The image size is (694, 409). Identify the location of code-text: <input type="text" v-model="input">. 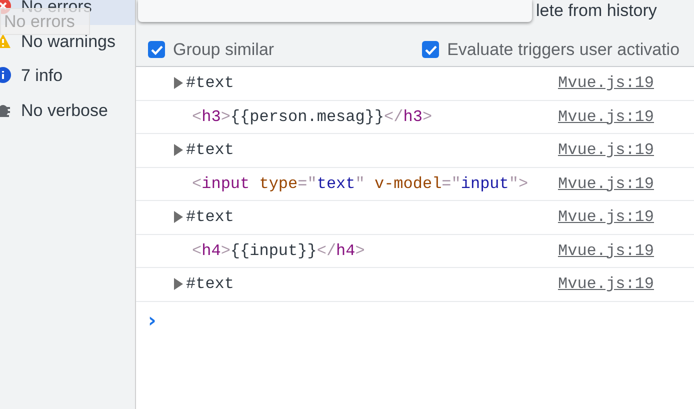
(360, 183).